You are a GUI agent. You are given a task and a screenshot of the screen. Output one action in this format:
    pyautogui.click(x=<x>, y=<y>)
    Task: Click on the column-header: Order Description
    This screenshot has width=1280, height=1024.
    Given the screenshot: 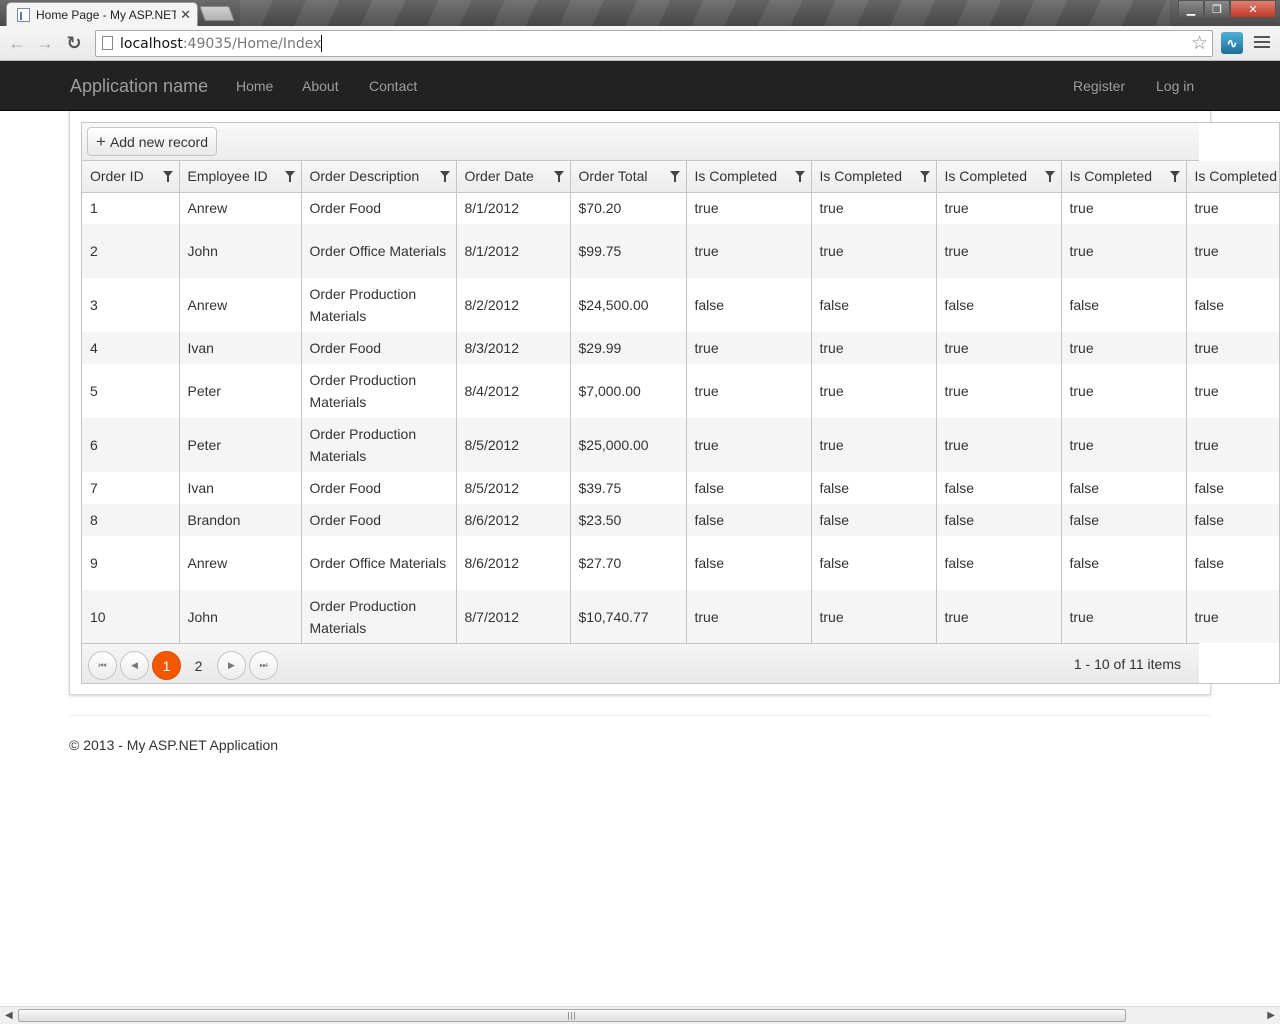 What is the action you would take?
    pyautogui.click(x=379, y=177)
    